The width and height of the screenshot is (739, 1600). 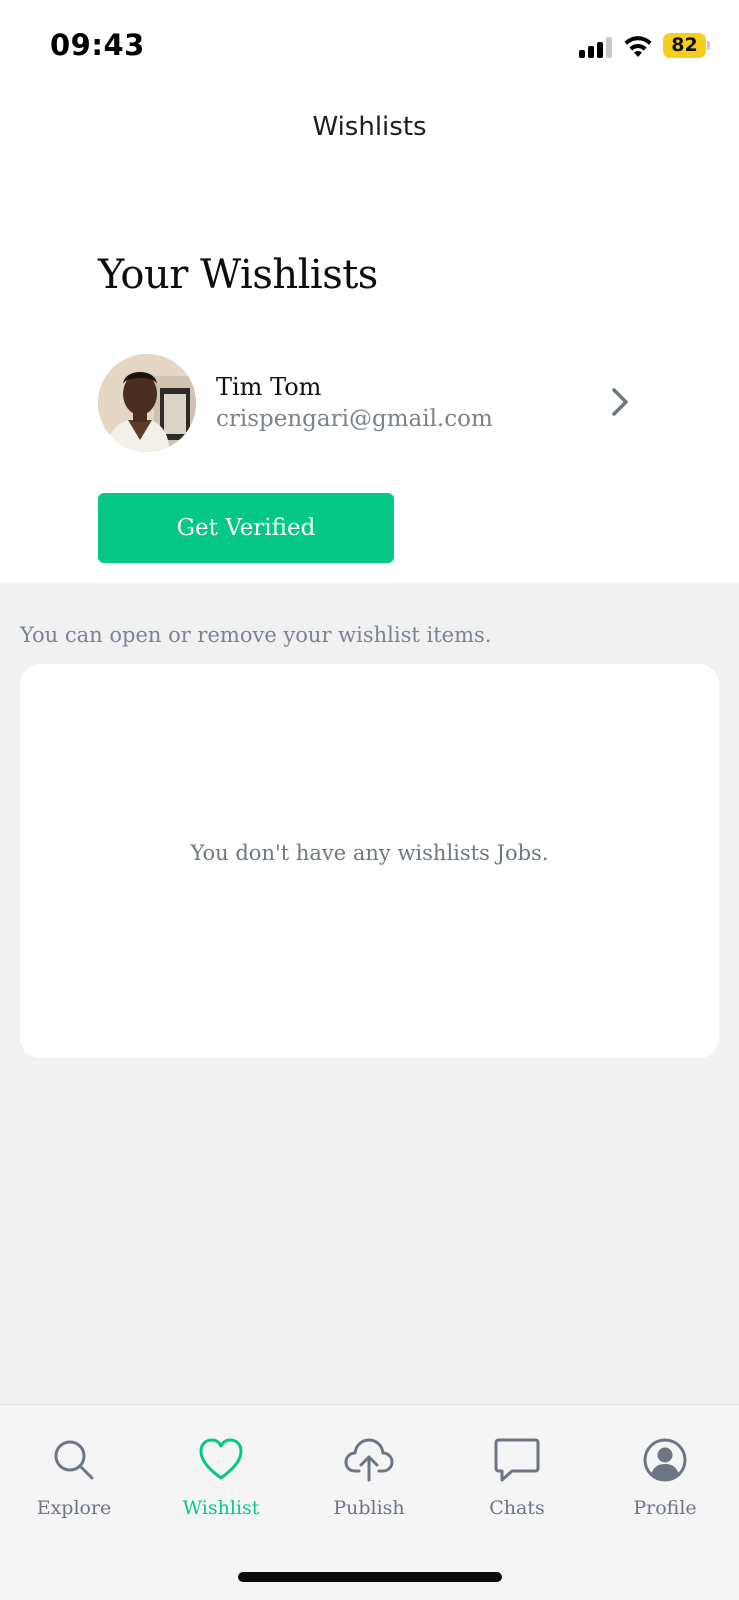 What do you see at coordinates (665, 1508) in the screenshot?
I see `tab-label-profile: Profile` at bounding box center [665, 1508].